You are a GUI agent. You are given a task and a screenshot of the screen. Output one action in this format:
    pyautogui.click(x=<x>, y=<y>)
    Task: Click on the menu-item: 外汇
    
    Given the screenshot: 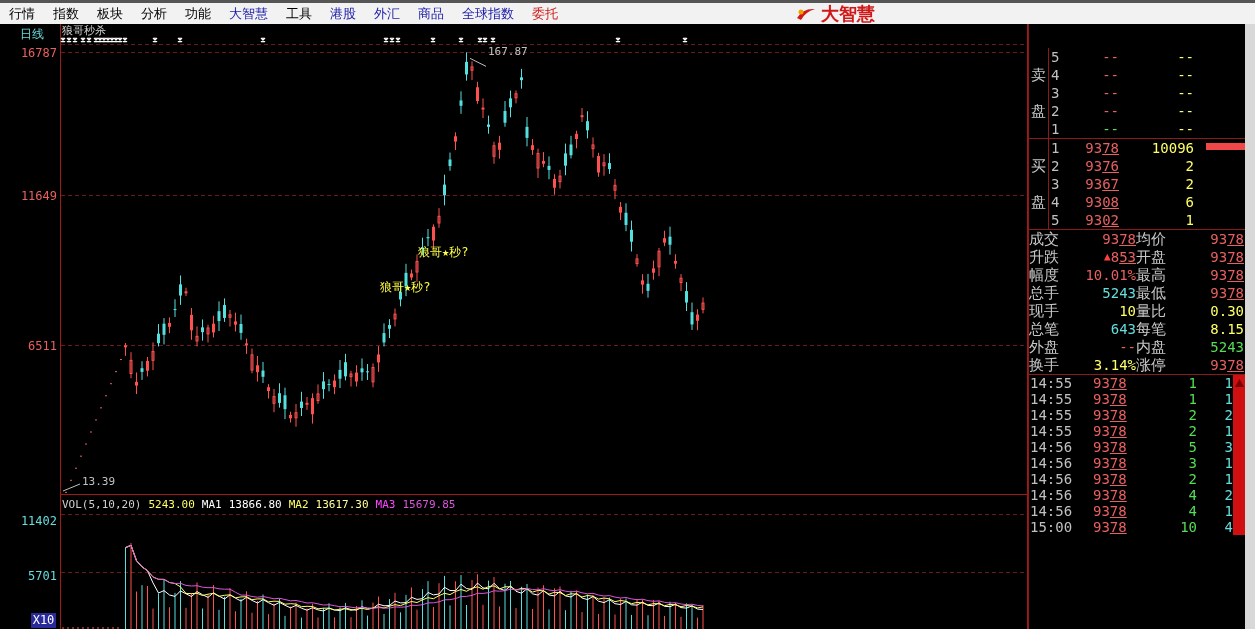 What is the action you would take?
    pyautogui.click(x=387, y=13)
    